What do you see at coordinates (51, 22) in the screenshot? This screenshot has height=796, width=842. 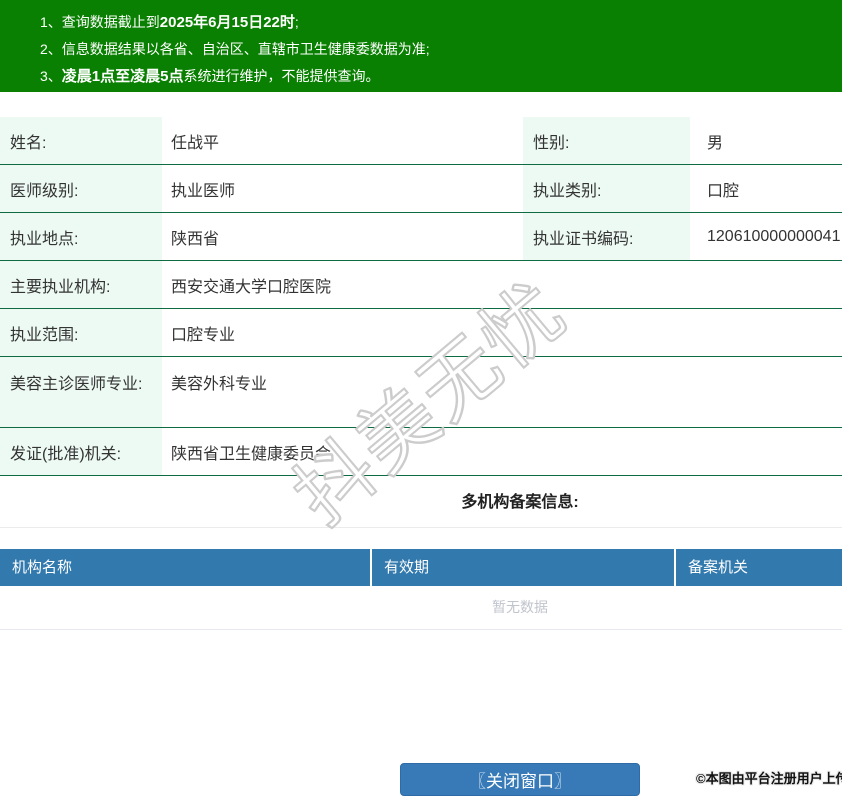 I see `notice-number: 1、` at bounding box center [51, 22].